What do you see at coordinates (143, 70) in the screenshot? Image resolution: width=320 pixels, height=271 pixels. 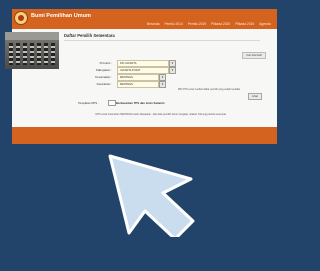 I see `regency-select: JAKARTA PUSAT` at bounding box center [143, 70].